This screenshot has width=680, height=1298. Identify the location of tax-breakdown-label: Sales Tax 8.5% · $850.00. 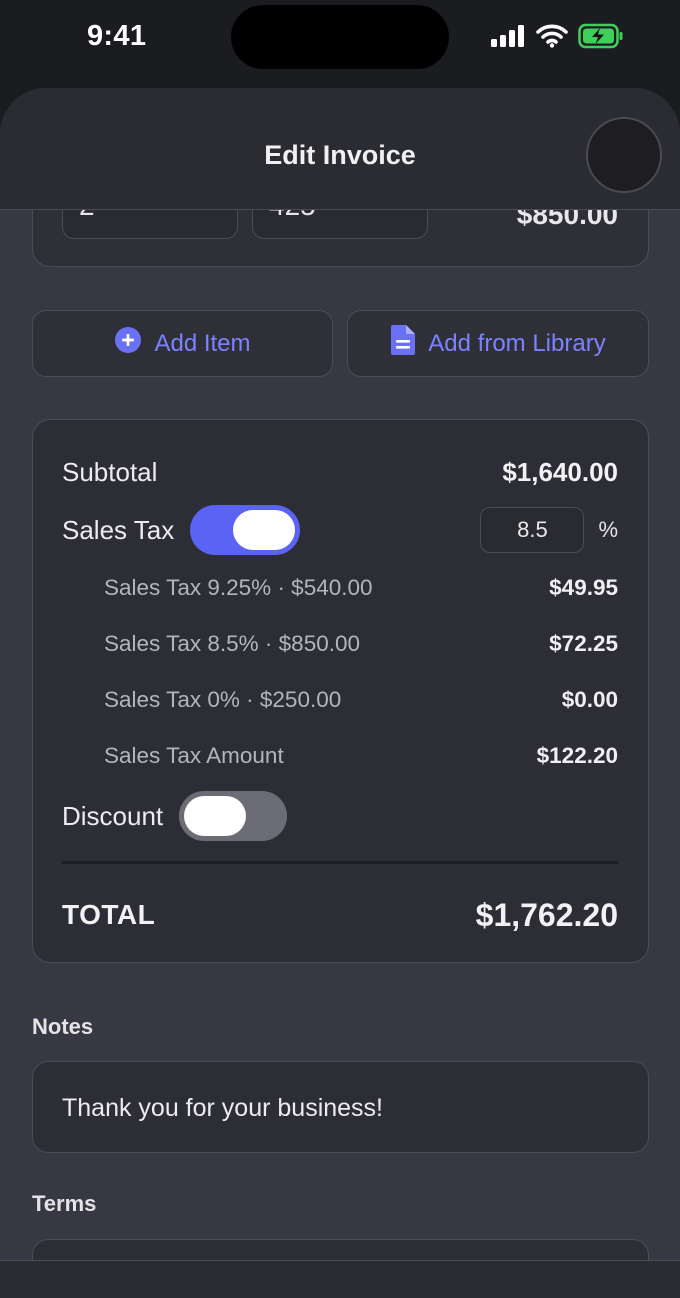
(232, 643).